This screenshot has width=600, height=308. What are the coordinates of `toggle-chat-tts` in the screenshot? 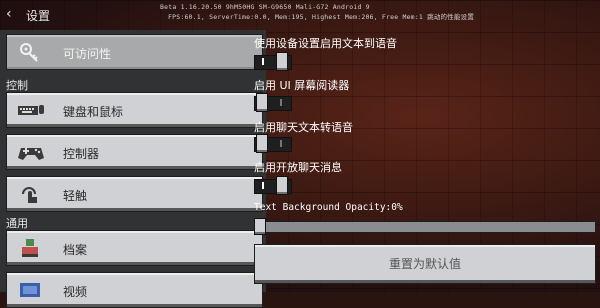 It's located at (273, 143).